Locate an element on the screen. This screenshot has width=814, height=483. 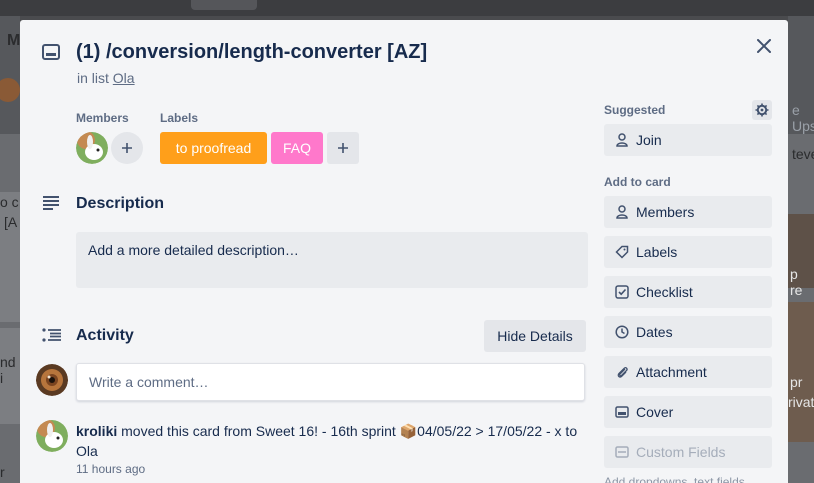
sidebar-button-label: Labels is located at coordinates (657, 252).